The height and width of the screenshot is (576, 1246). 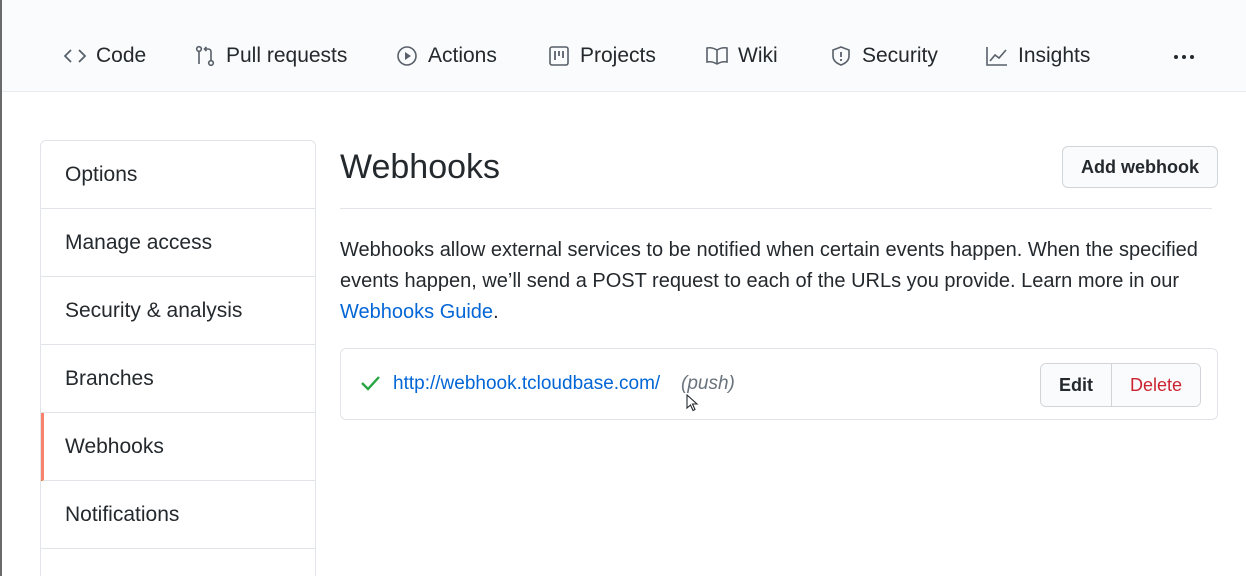 What do you see at coordinates (758, 55) in the screenshot?
I see `tab-wiki-label: Wiki` at bounding box center [758, 55].